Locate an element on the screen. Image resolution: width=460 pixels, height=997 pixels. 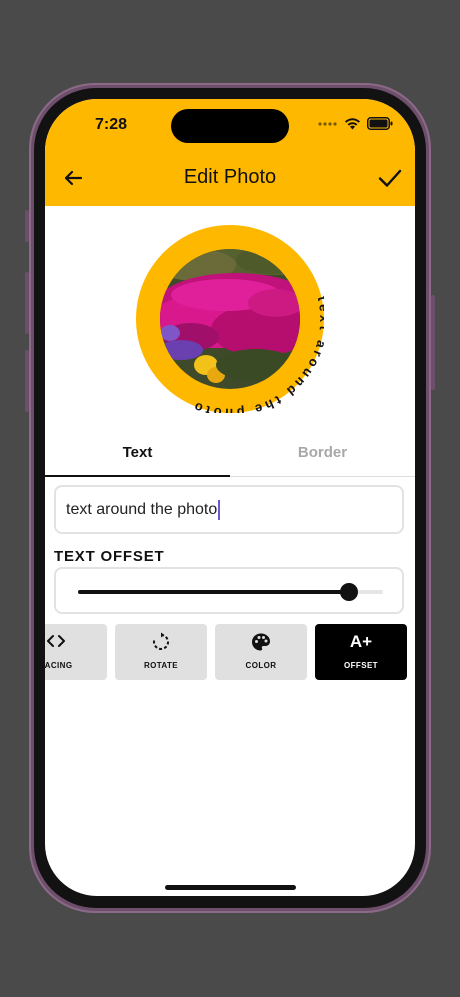
tab-bar: Text Border is located at coordinates (230, 454).